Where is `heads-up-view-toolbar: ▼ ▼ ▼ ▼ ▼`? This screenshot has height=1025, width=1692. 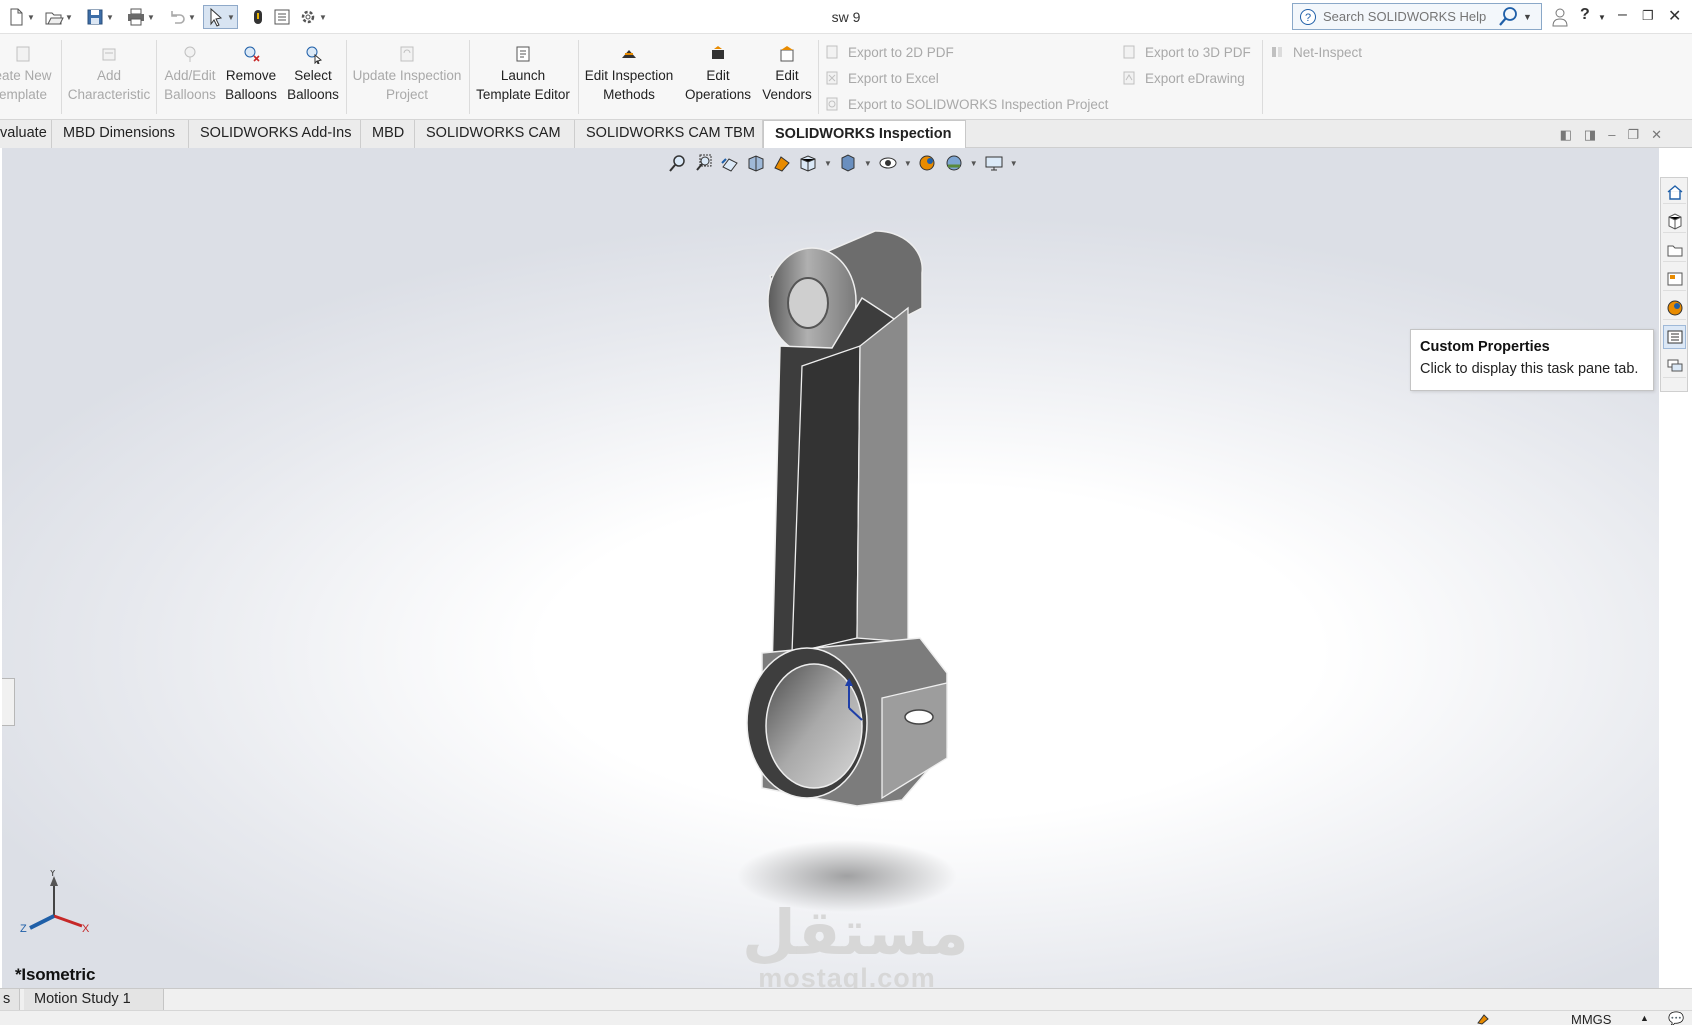
heads-up-view-toolbar: ▼ ▼ ▼ ▼ ▼ is located at coordinates (843, 163).